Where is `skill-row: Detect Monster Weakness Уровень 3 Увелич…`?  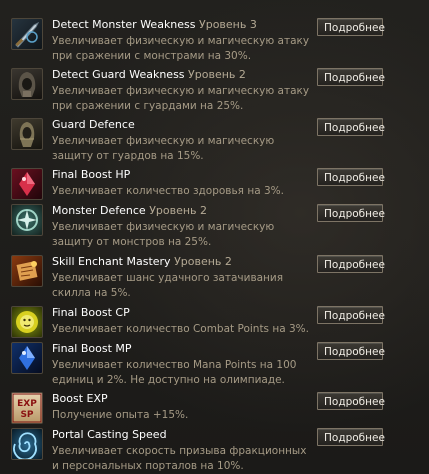 skill-row: Detect Monster Weakness Уровень 3 Увелич… is located at coordinates (214, 39).